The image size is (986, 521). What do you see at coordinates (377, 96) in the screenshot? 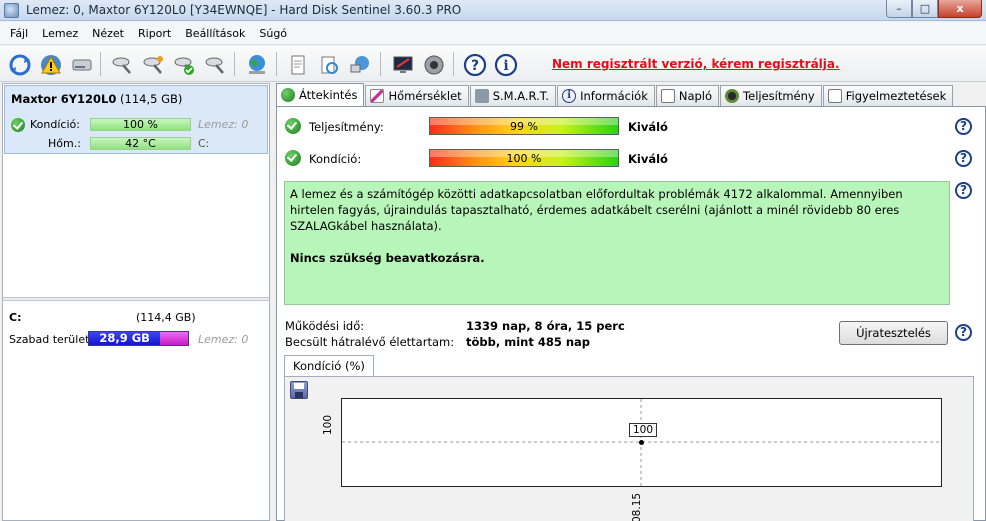
I see `thermometer-icon` at bounding box center [377, 96].